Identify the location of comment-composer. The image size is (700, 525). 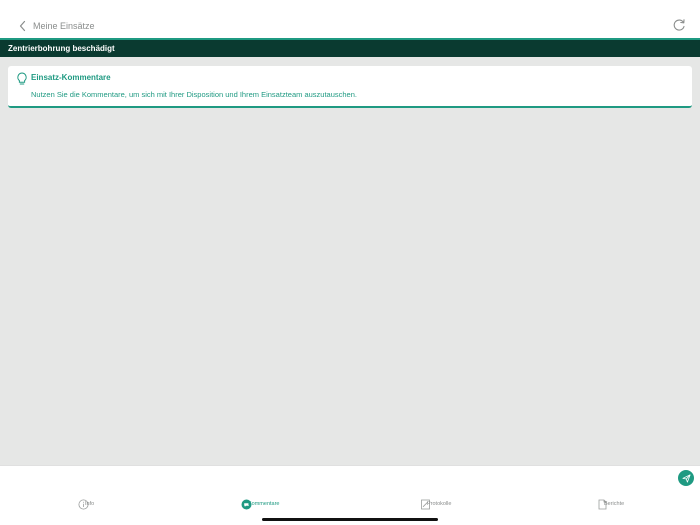
(350, 478).